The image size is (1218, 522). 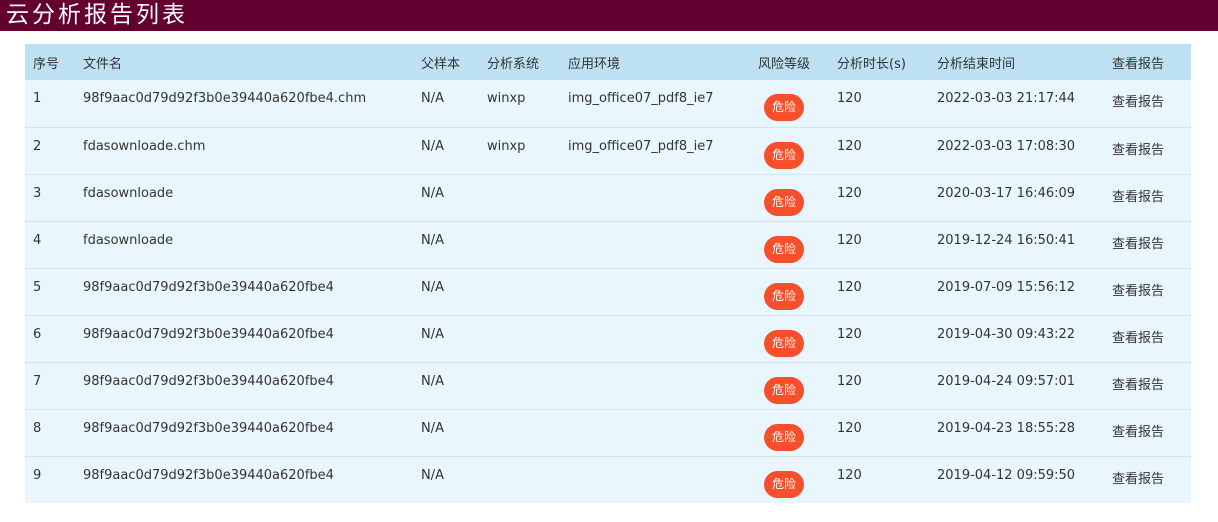 What do you see at coordinates (1016, 197) in the screenshot?
I see `cell-end-time: 2020-03-17 16:46:09` at bounding box center [1016, 197].